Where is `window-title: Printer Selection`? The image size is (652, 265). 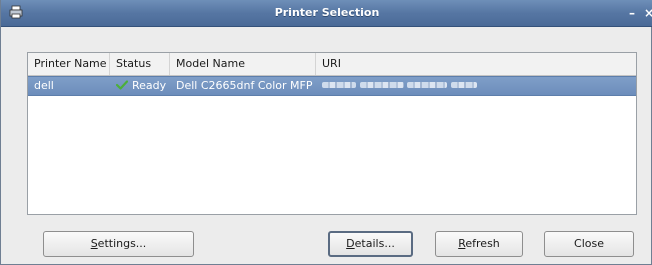 window-title: Printer Selection is located at coordinates (327, 12).